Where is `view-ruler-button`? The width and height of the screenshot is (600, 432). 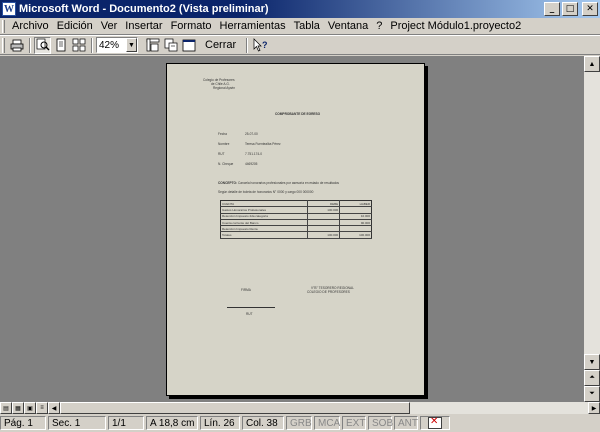
view-ruler-button is located at coordinates (152, 45).